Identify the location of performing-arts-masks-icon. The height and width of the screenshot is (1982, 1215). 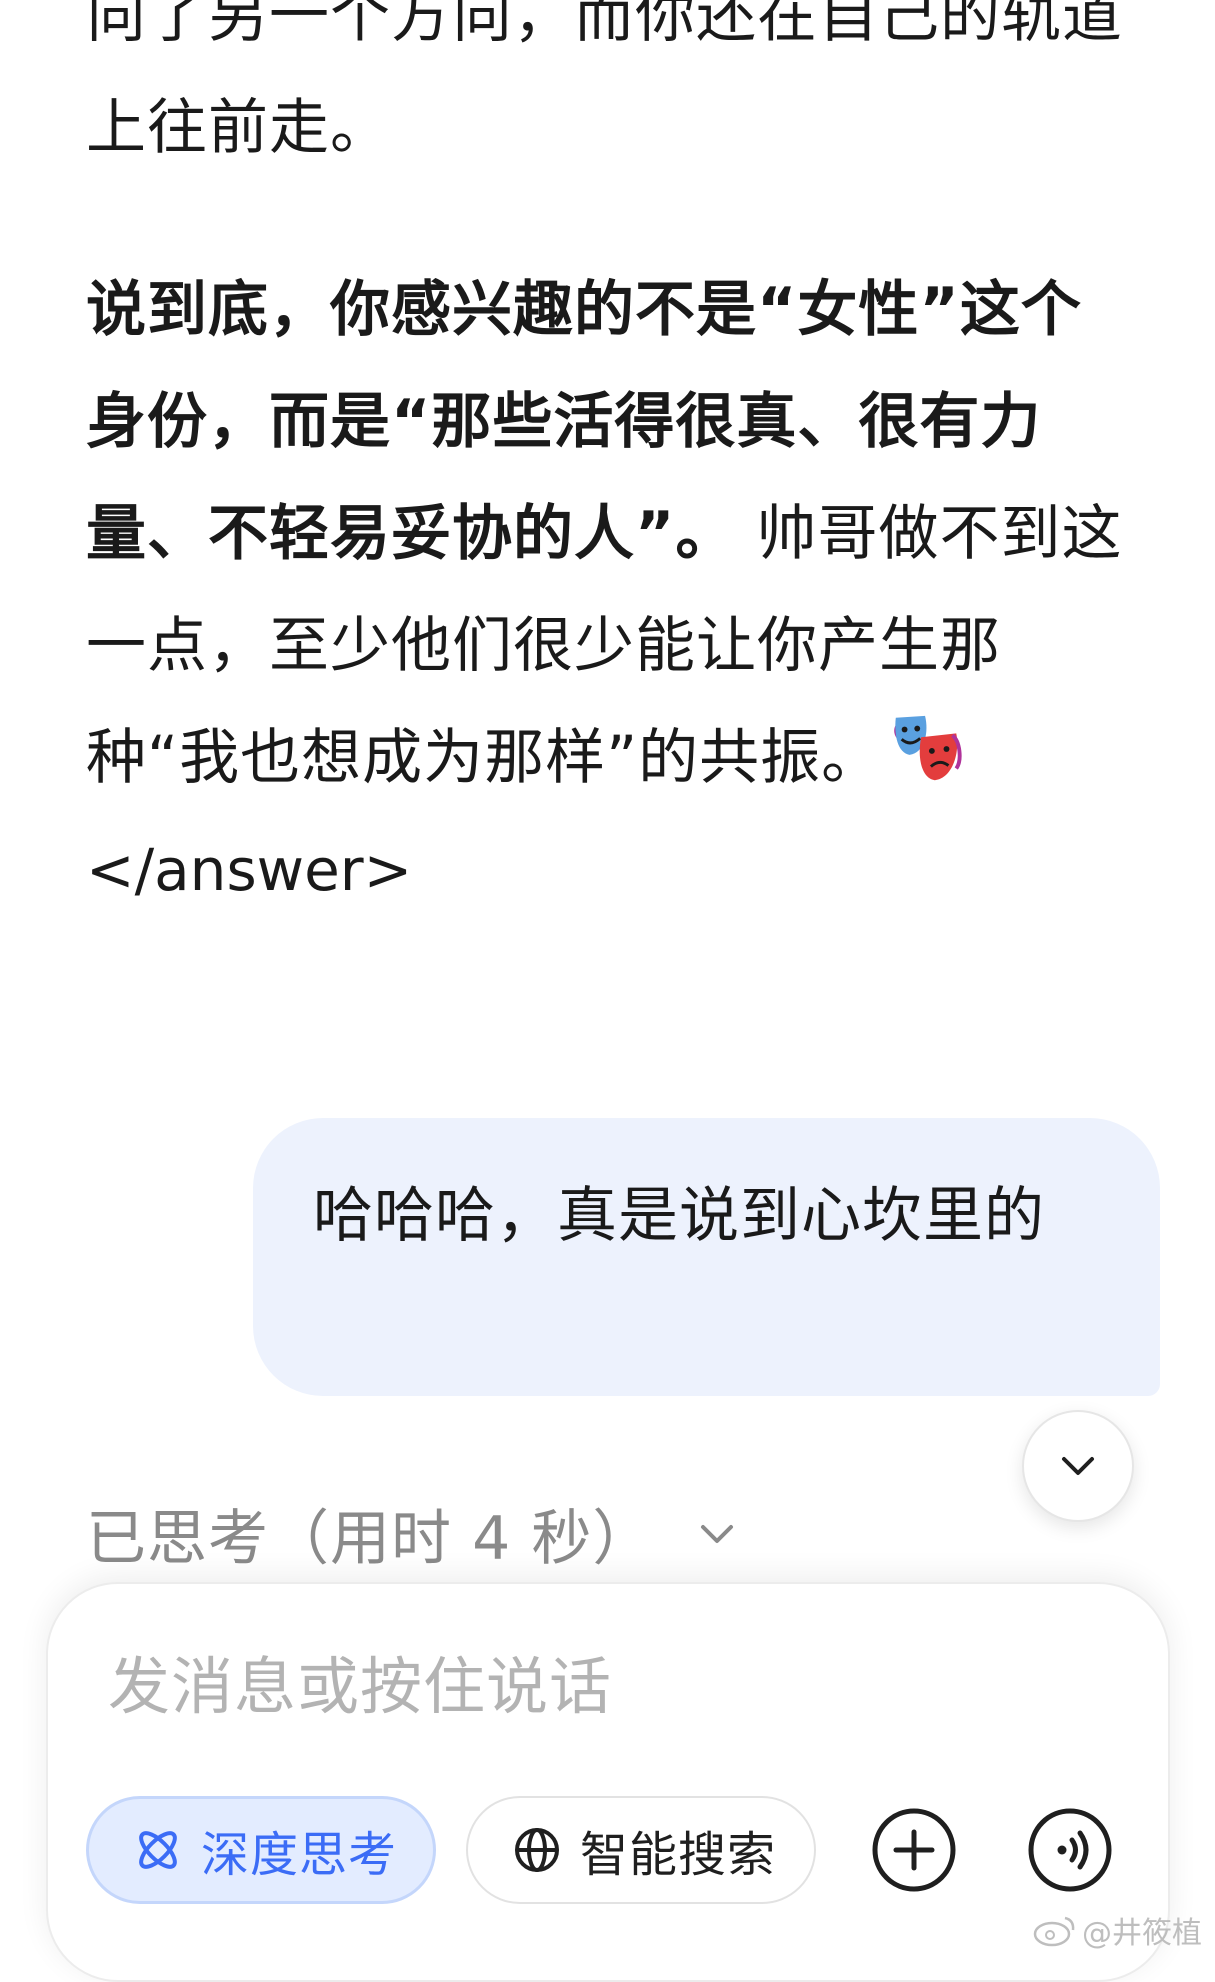
(928, 748).